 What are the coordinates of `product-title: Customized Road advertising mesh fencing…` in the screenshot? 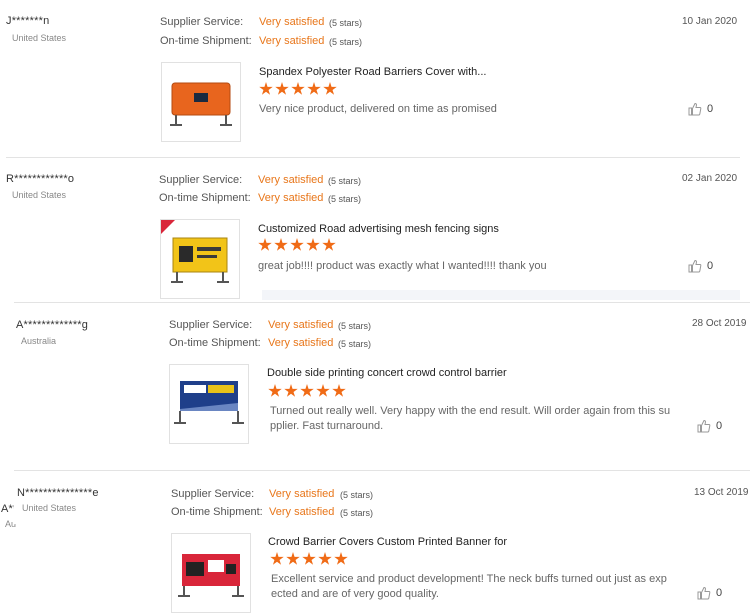 It's located at (378, 229).